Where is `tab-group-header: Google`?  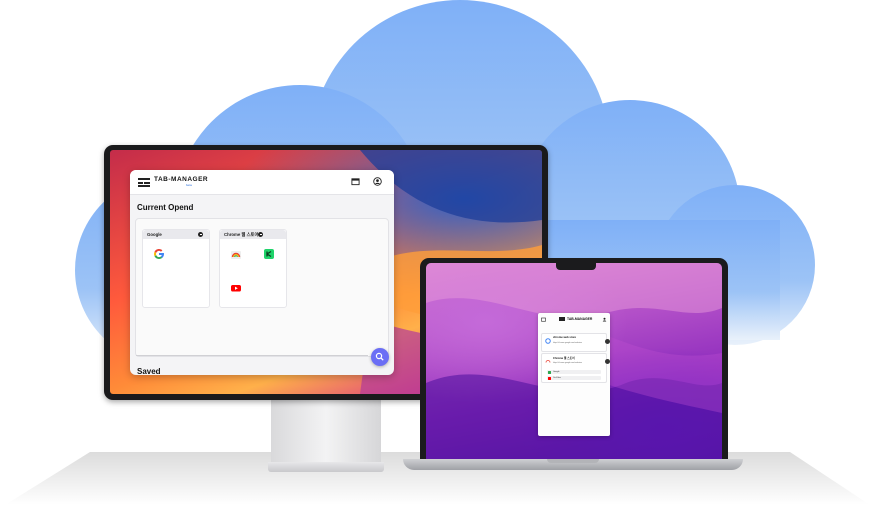 tab-group-header: Google is located at coordinates (176, 234).